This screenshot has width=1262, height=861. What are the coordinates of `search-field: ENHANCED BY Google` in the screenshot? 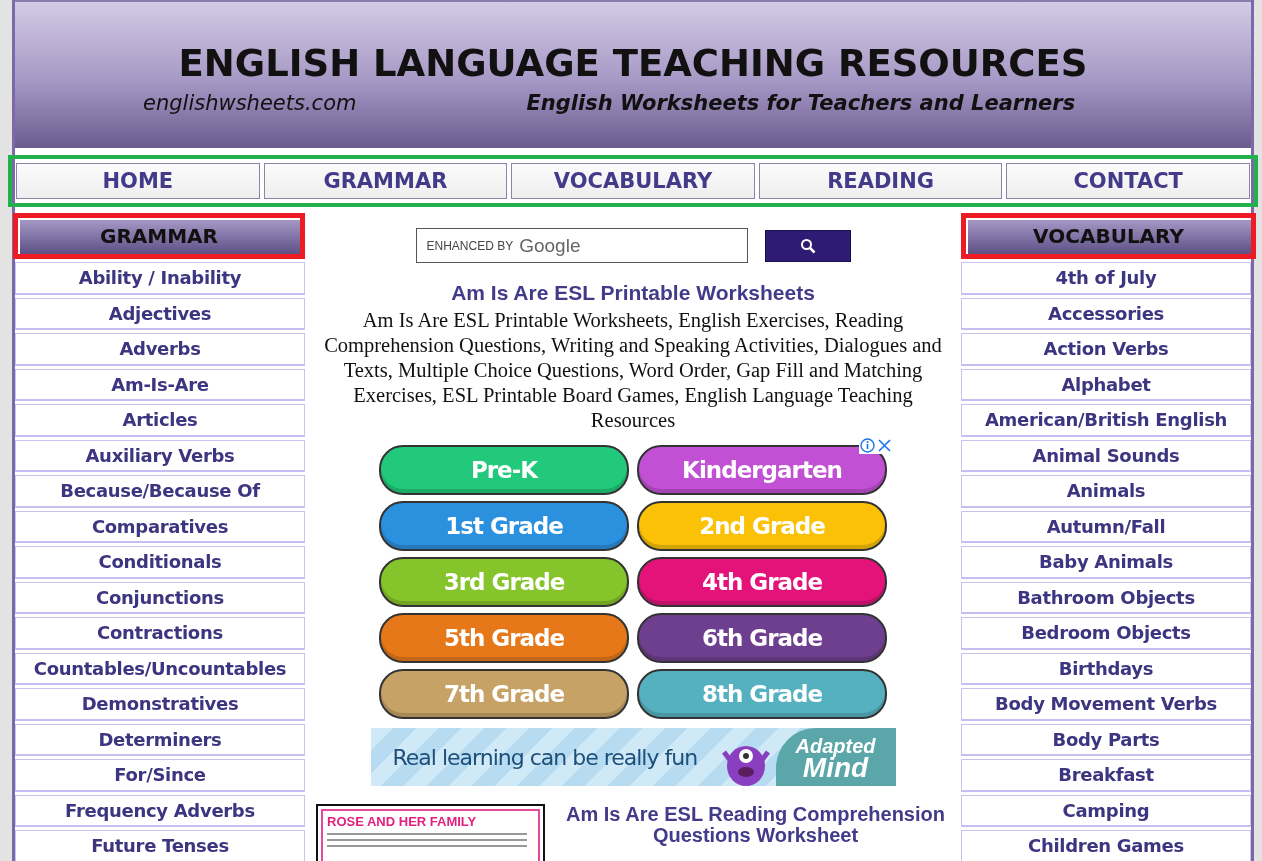 It's located at (581, 245).